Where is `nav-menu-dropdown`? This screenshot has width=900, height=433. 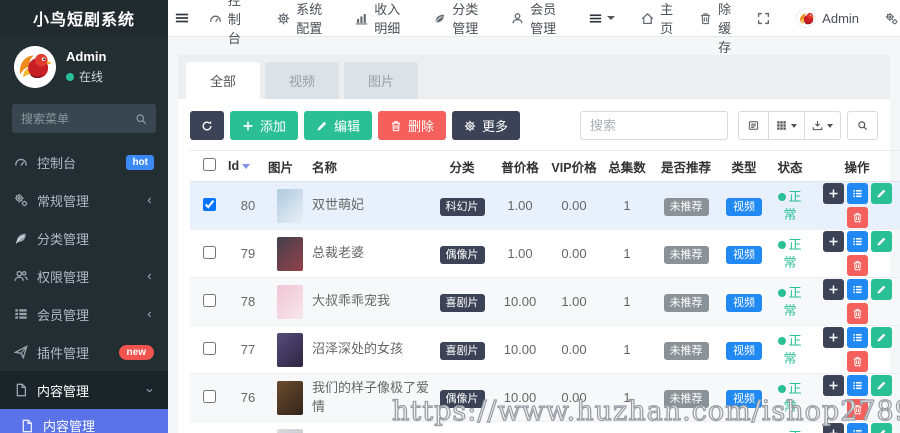
nav-menu-dropdown is located at coordinates (602, 18).